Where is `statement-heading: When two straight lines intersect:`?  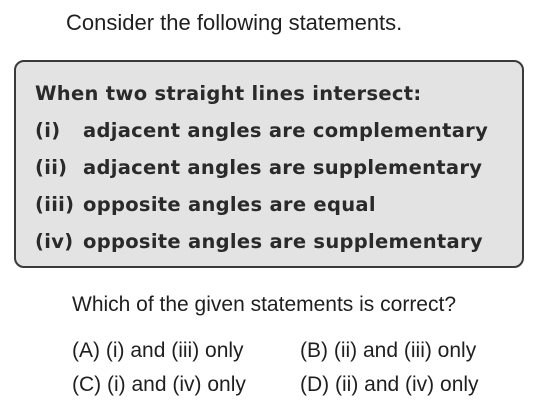 statement-heading: When two straight lines intersect: is located at coordinates (228, 93).